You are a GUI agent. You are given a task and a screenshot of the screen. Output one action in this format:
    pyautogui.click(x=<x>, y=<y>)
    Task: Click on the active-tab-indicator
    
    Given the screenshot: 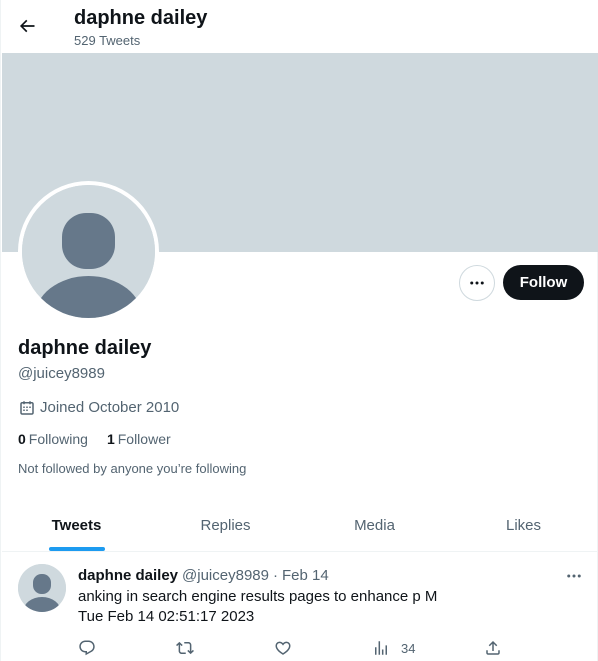 What is the action you would take?
    pyautogui.click(x=76, y=549)
    